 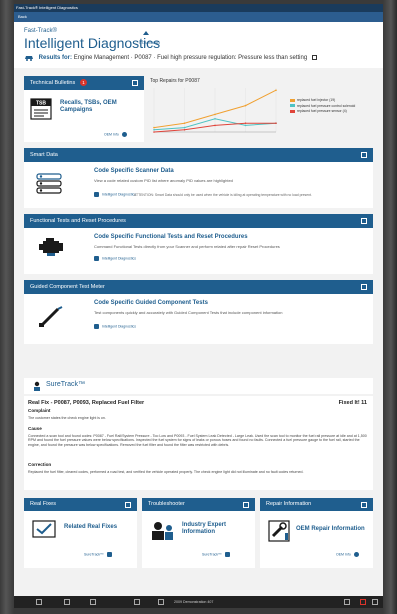 What do you see at coordinates (94, 554) in the screenshot?
I see `real-fixes-link-label: SureTrack™` at bounding box center [94, 554].